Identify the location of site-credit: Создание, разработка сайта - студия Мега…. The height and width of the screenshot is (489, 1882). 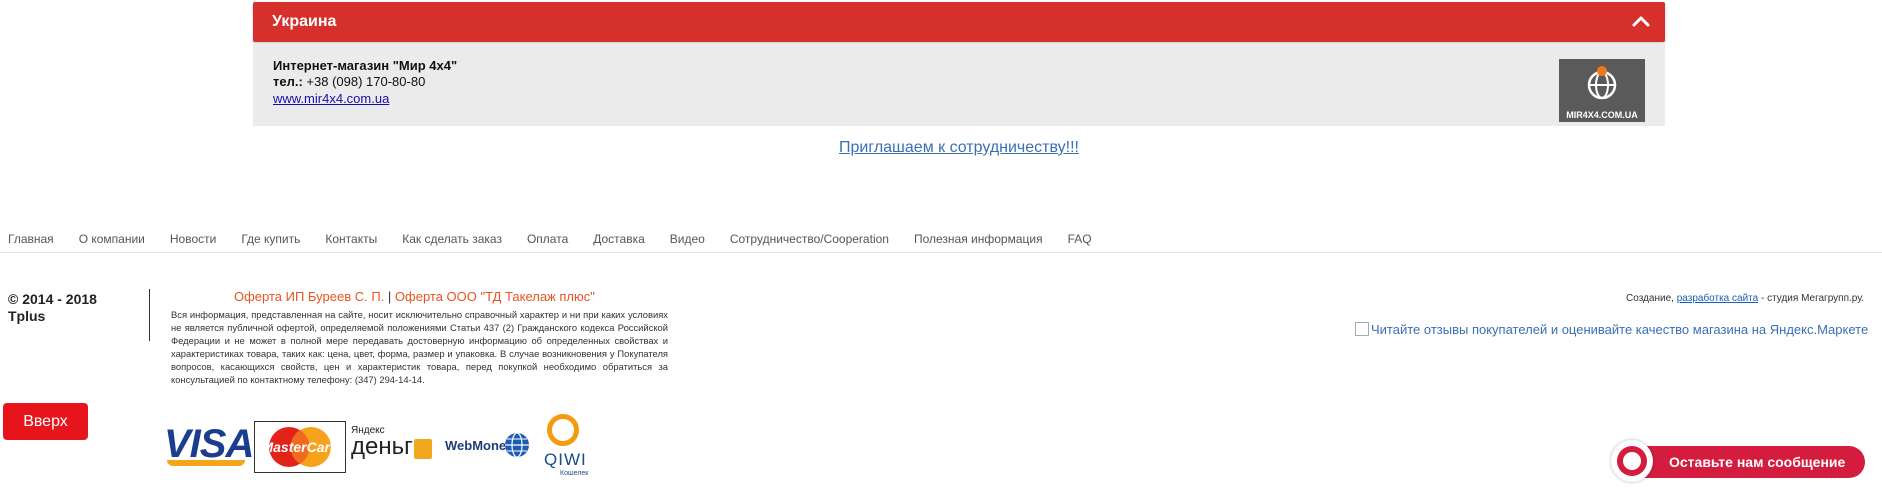
(1745, 298).